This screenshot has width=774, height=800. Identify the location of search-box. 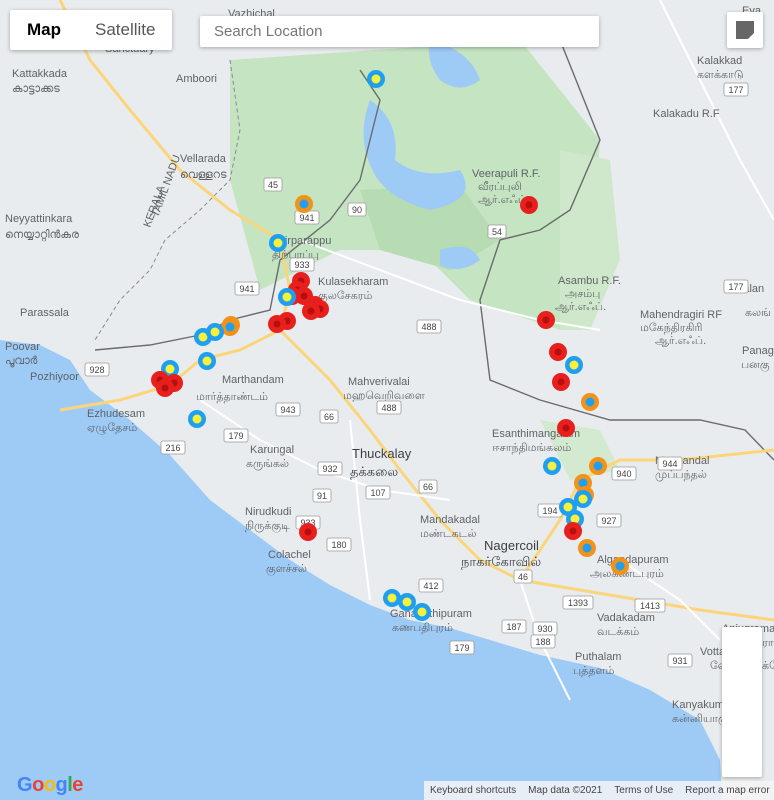
(399, 31).